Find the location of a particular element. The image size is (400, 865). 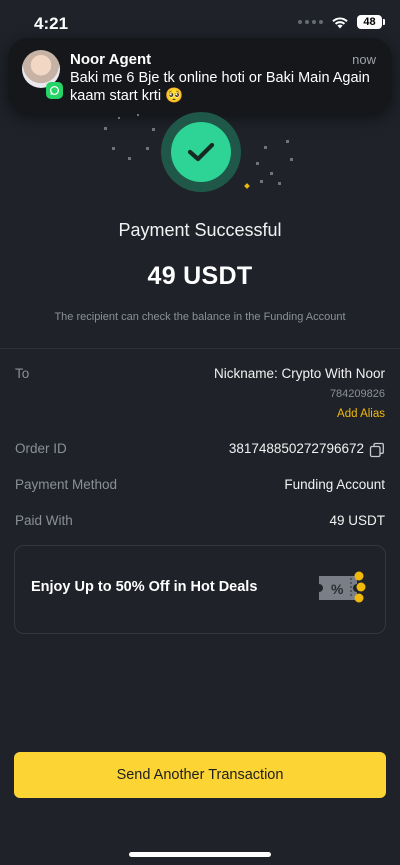

send-another-transaction-button: Send Another Transaction is located at coordinates (200, 775).